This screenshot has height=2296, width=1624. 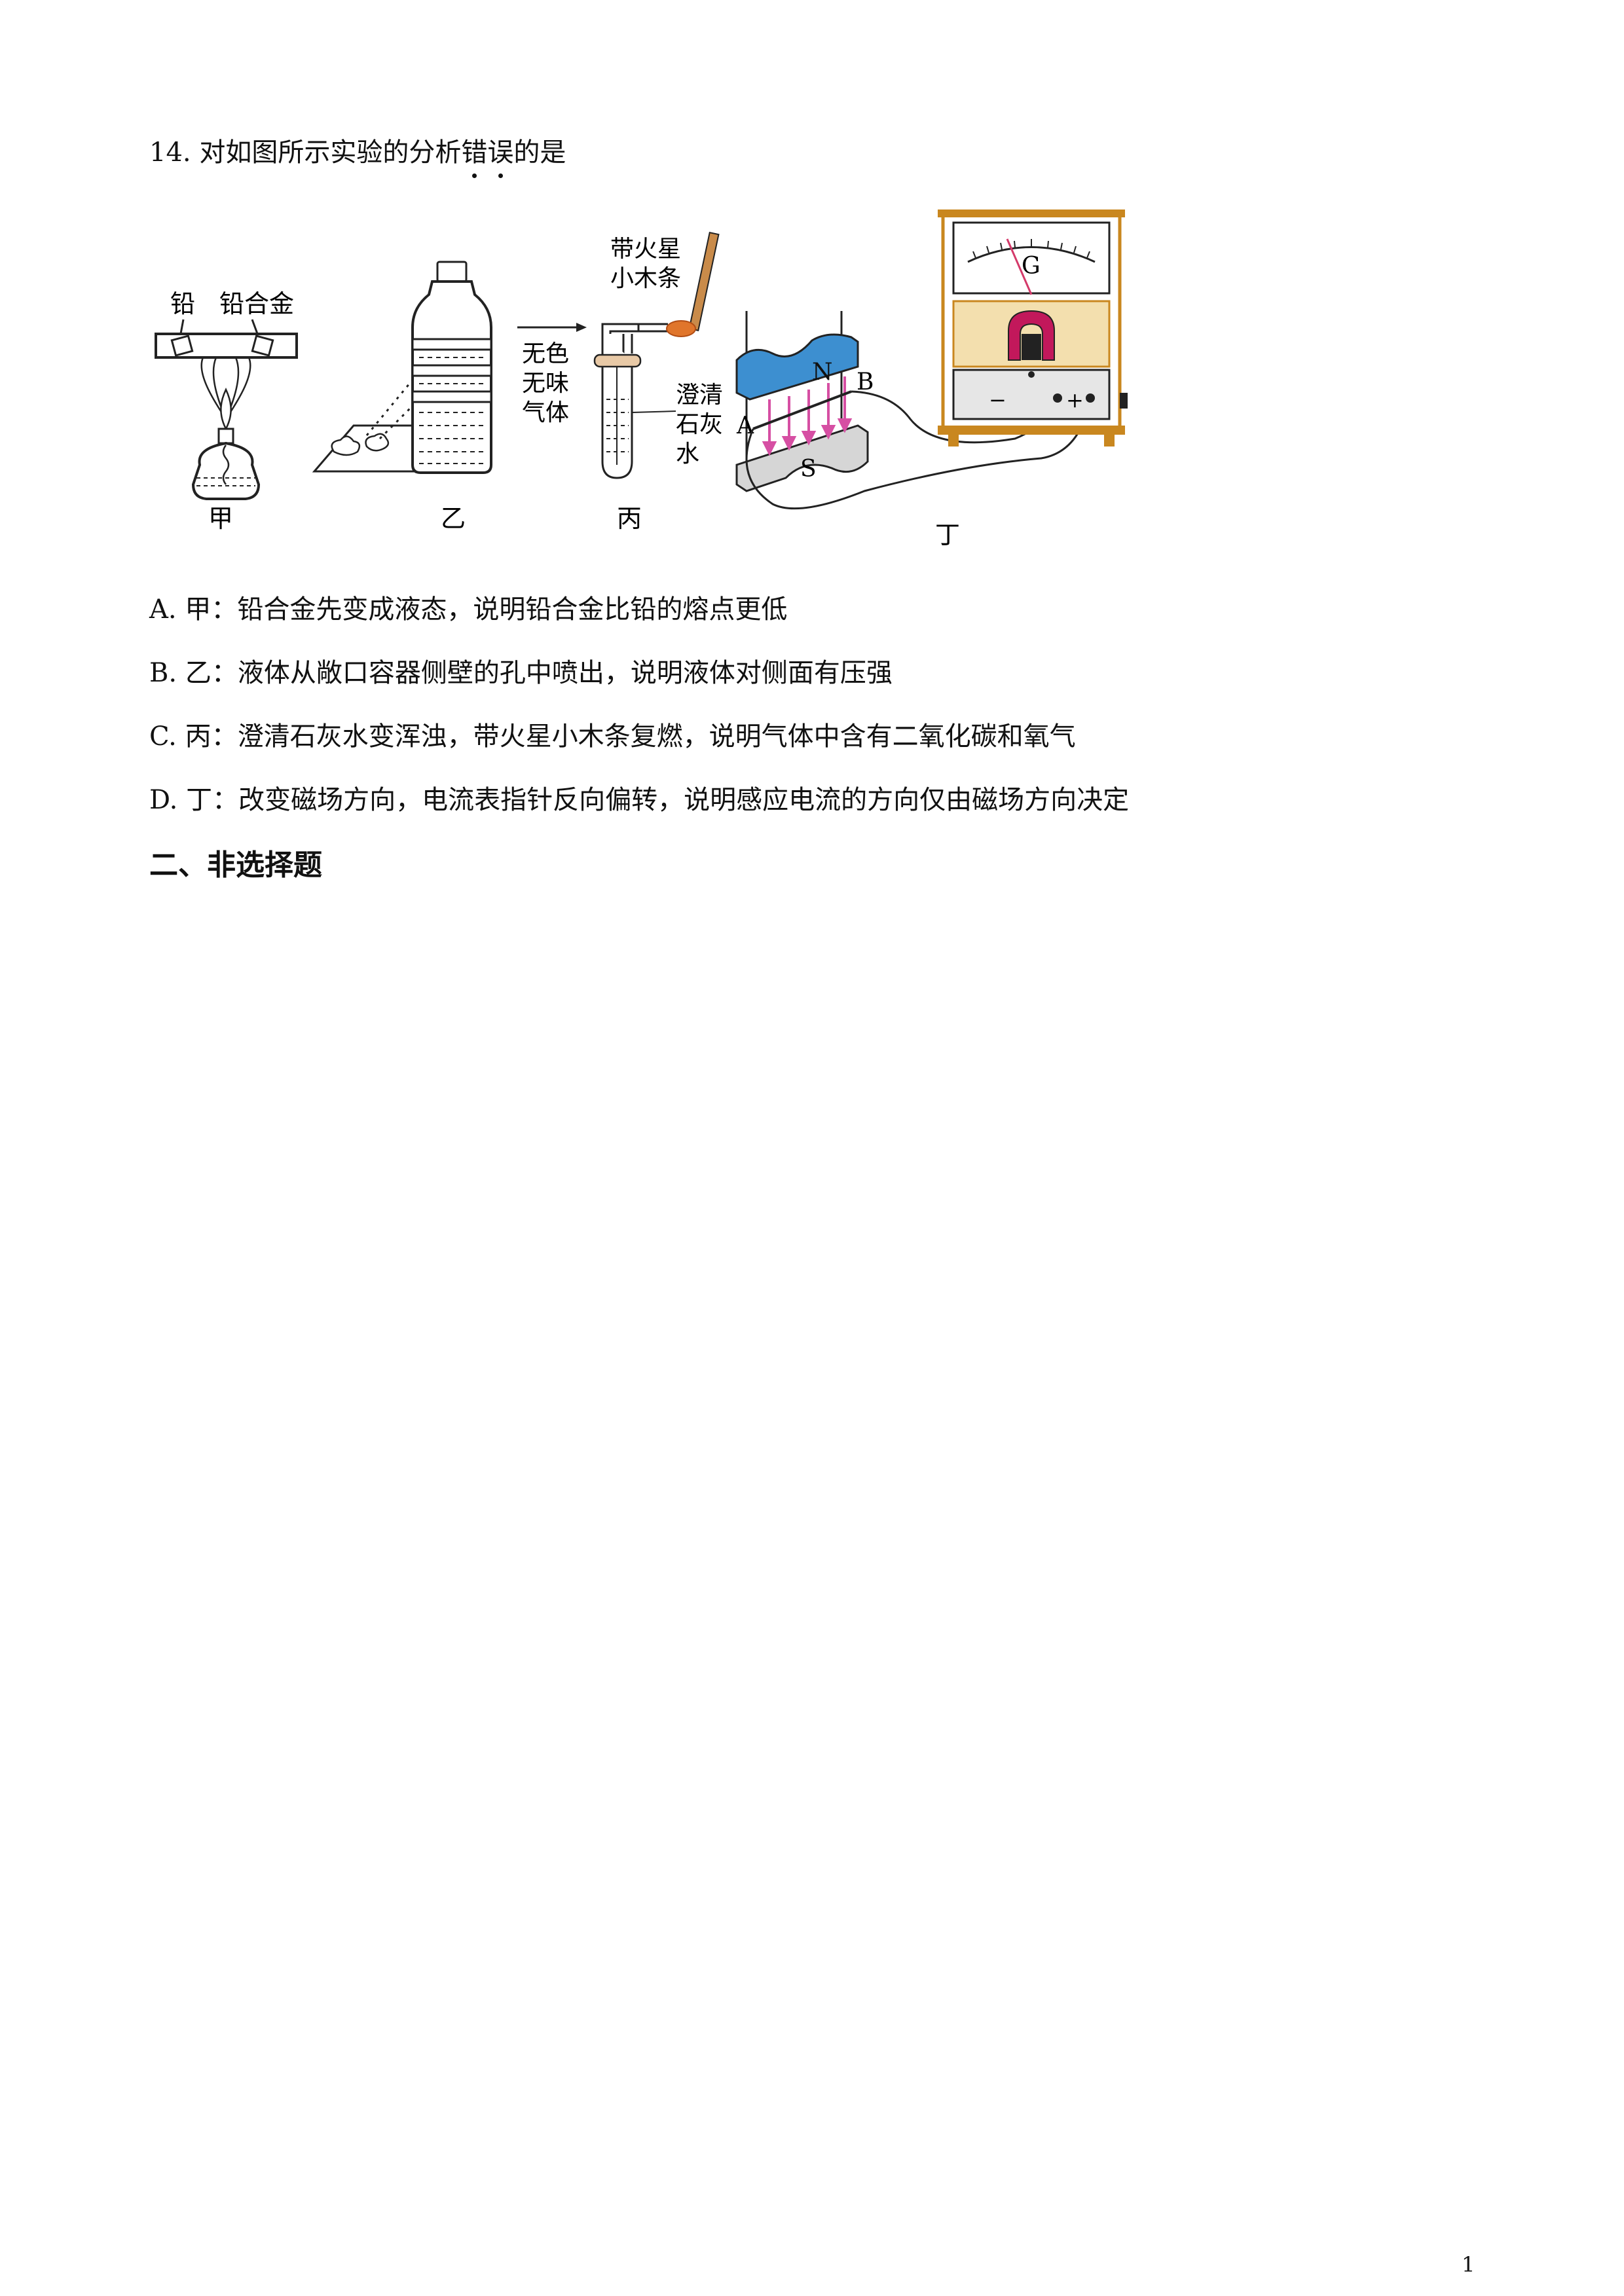 What do you see at coordinates (1468, 2264) in the screenshot?
I see `page-number: 1` at bounding box center [1468, 2264].